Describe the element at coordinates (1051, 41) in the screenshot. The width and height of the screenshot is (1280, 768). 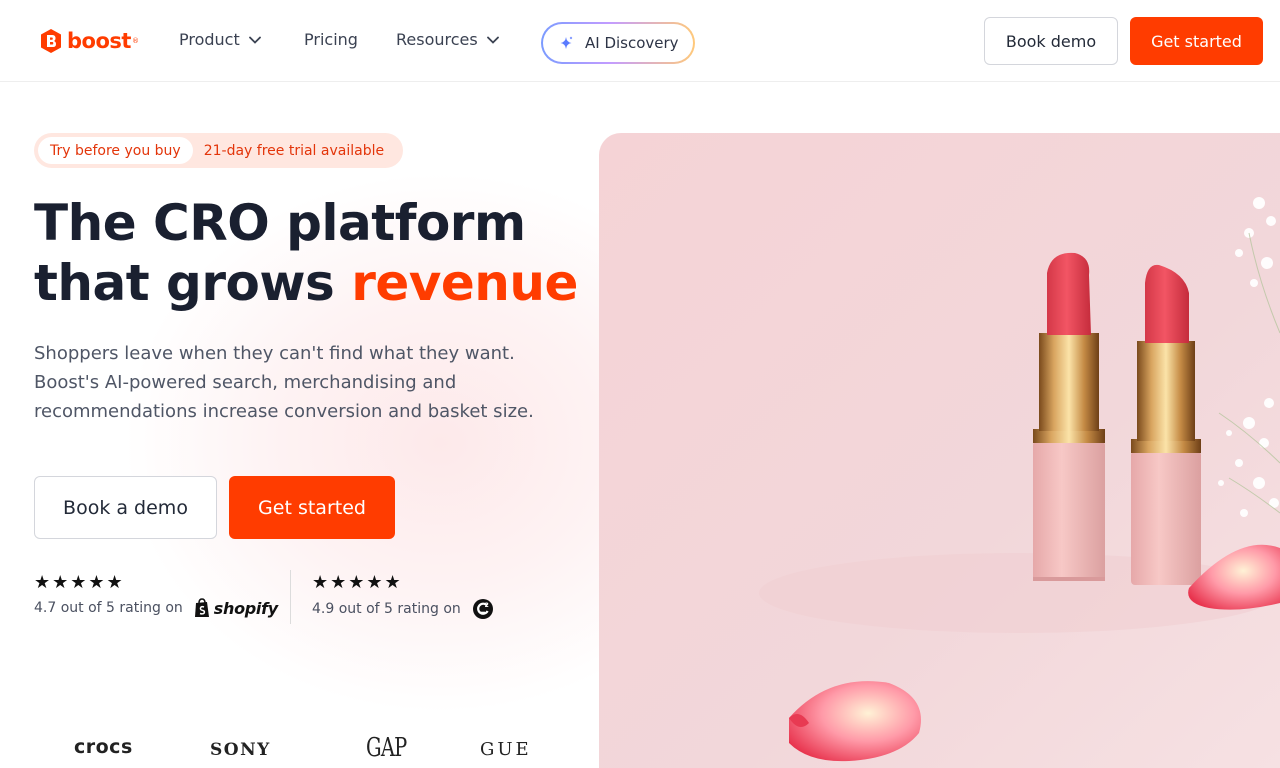
I see `book-demo-button: Book demo` at that location.